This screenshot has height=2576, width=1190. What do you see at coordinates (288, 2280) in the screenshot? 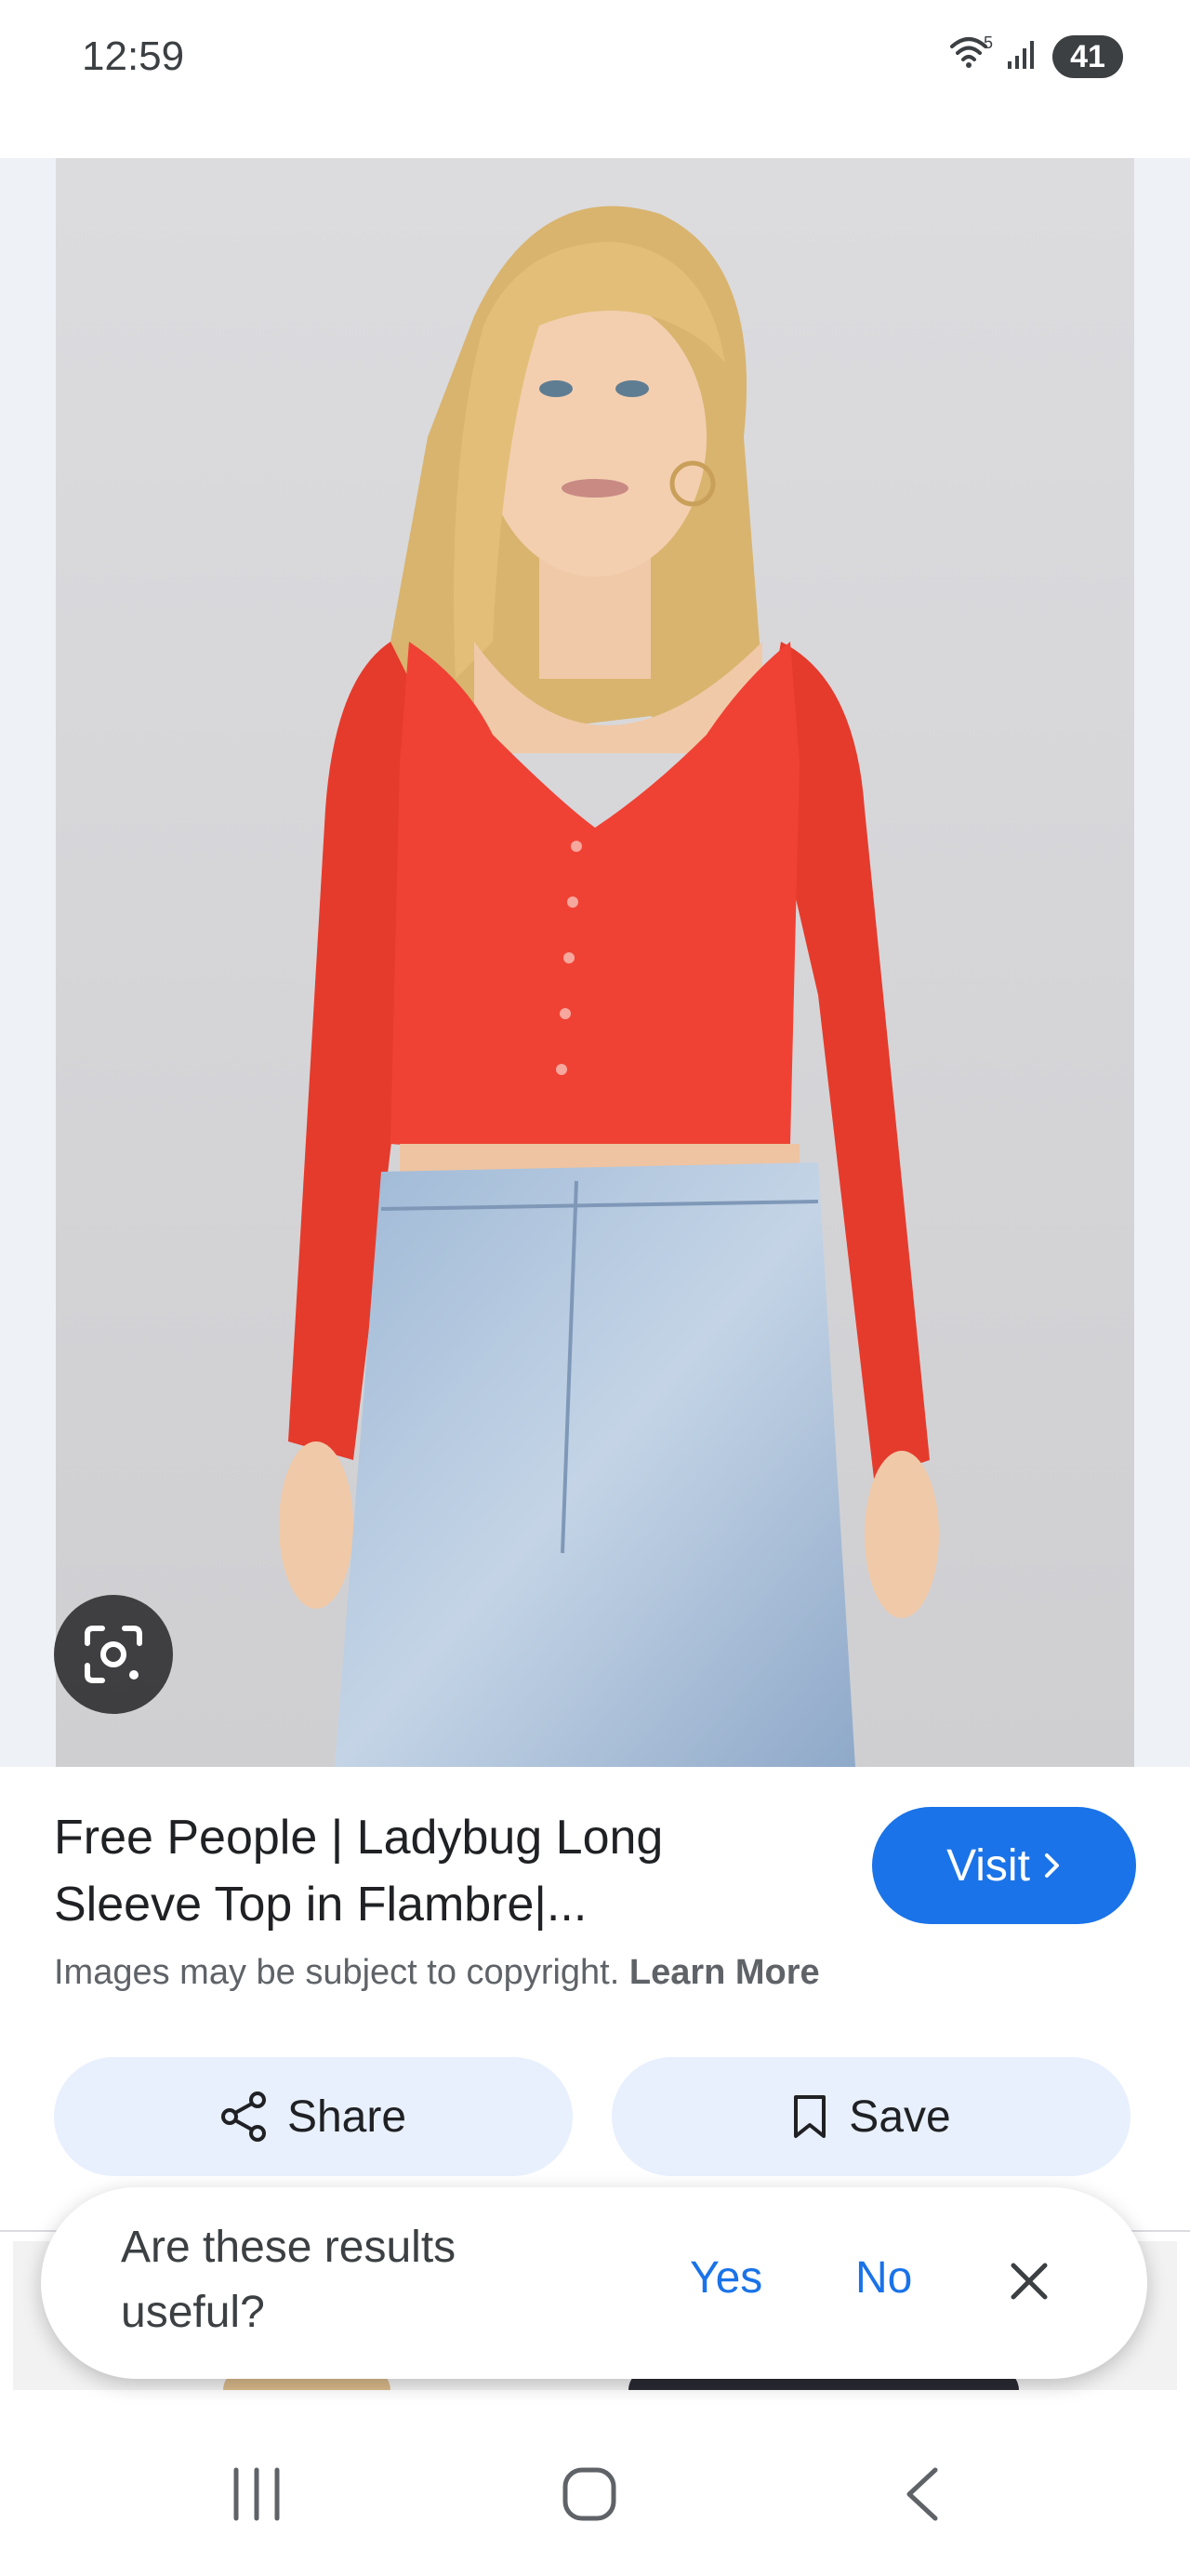
I see `feedback-question: Are these results useful?` at bounding box center [288, 2280].